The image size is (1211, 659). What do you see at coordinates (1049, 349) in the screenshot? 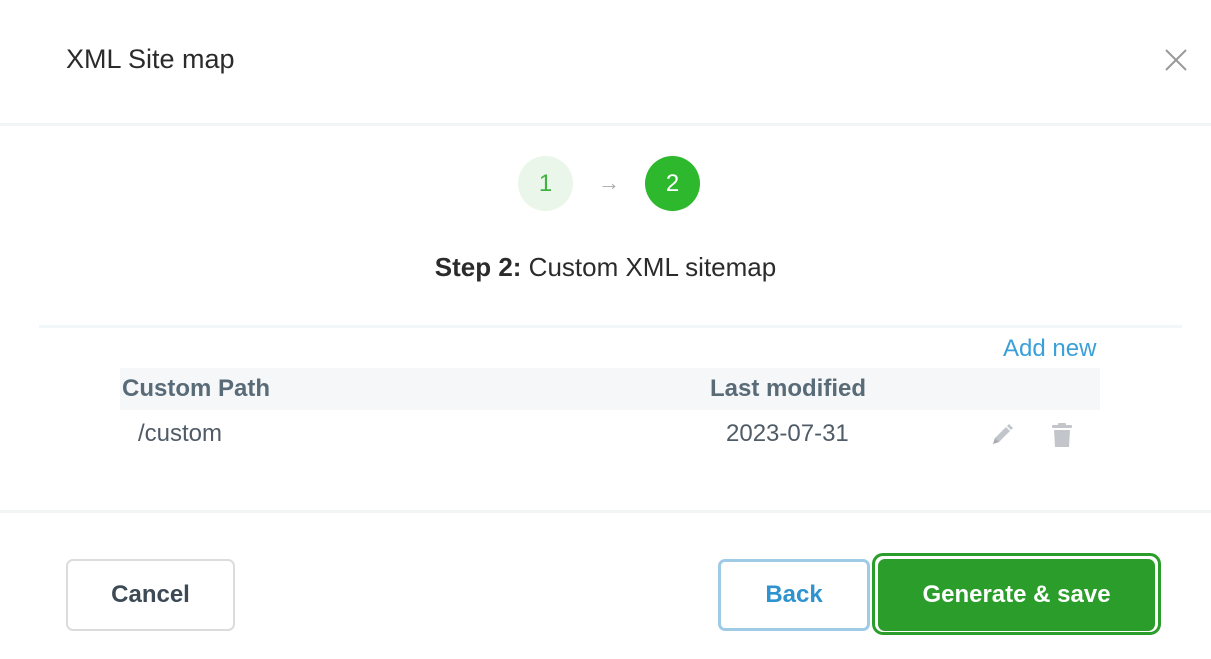
I see `add-new-link: Add new` at bounding box center [1049, 349].